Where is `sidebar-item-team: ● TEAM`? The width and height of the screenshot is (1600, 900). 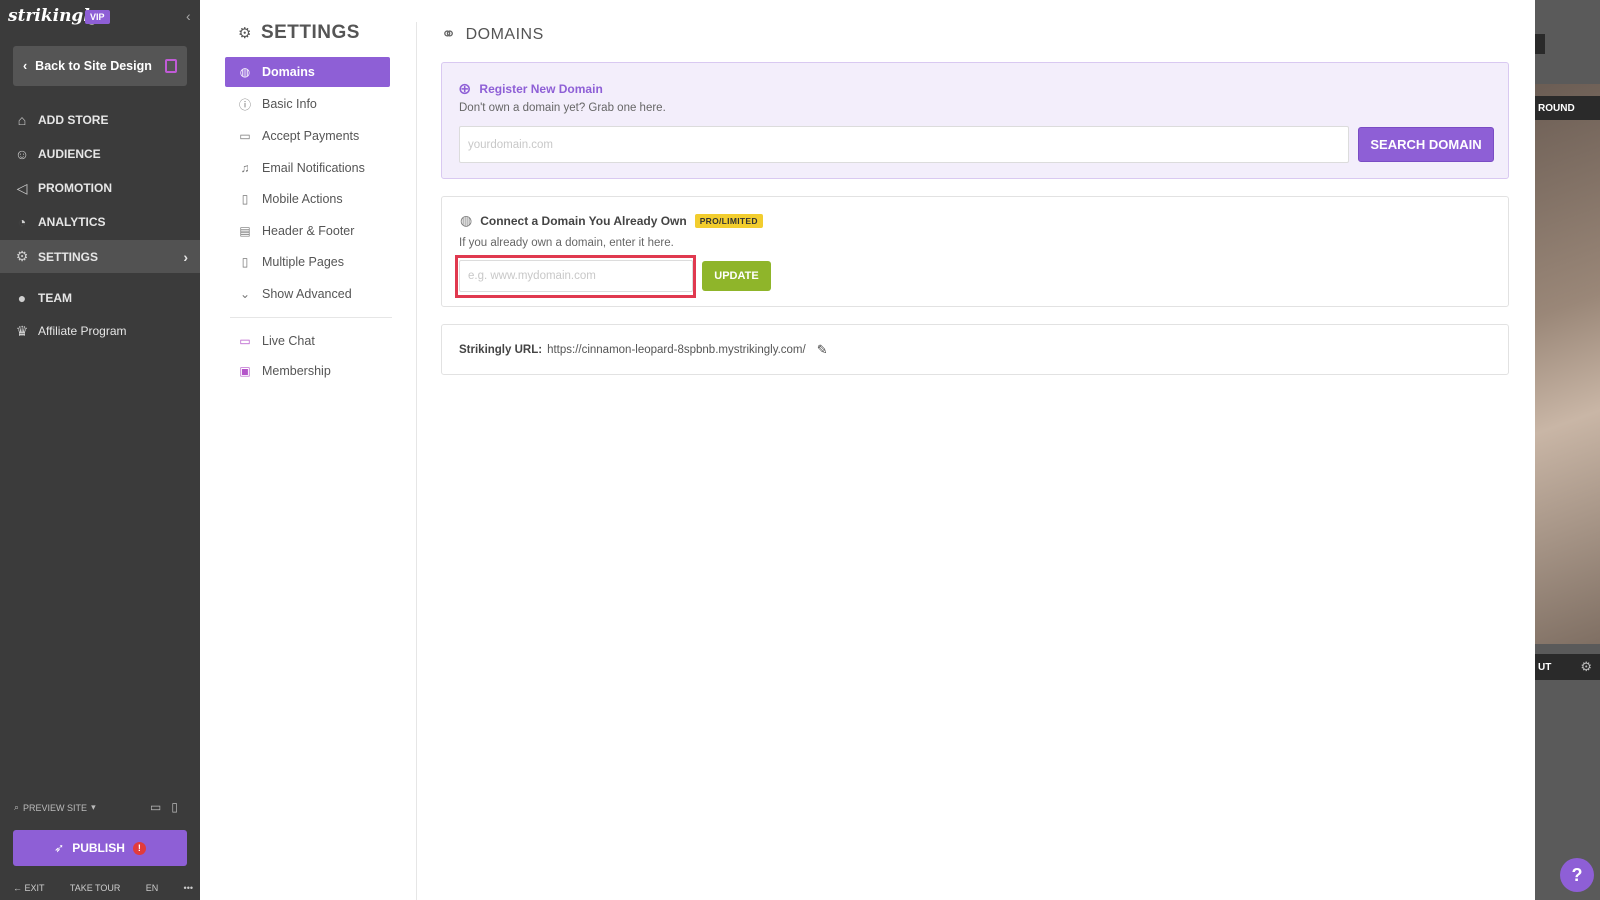 sidebar-item-team: ● TEAM is located at coordinates (100, 298).